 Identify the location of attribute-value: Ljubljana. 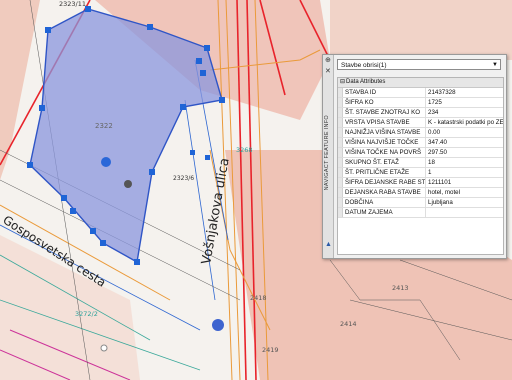
(440, 202).